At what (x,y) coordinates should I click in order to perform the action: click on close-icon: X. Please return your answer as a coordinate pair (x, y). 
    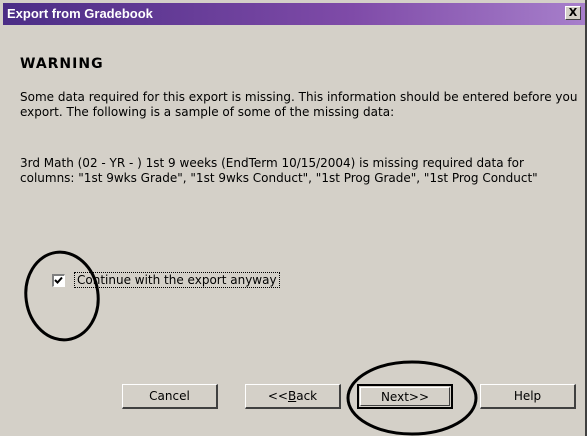
    Looking at the image, I should click on (573, 12).